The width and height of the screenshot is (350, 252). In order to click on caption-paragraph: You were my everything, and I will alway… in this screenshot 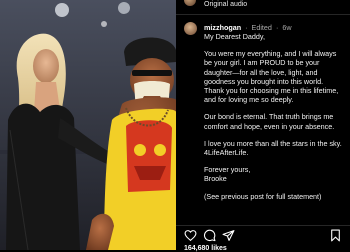, I will do `click(271, 77)`.